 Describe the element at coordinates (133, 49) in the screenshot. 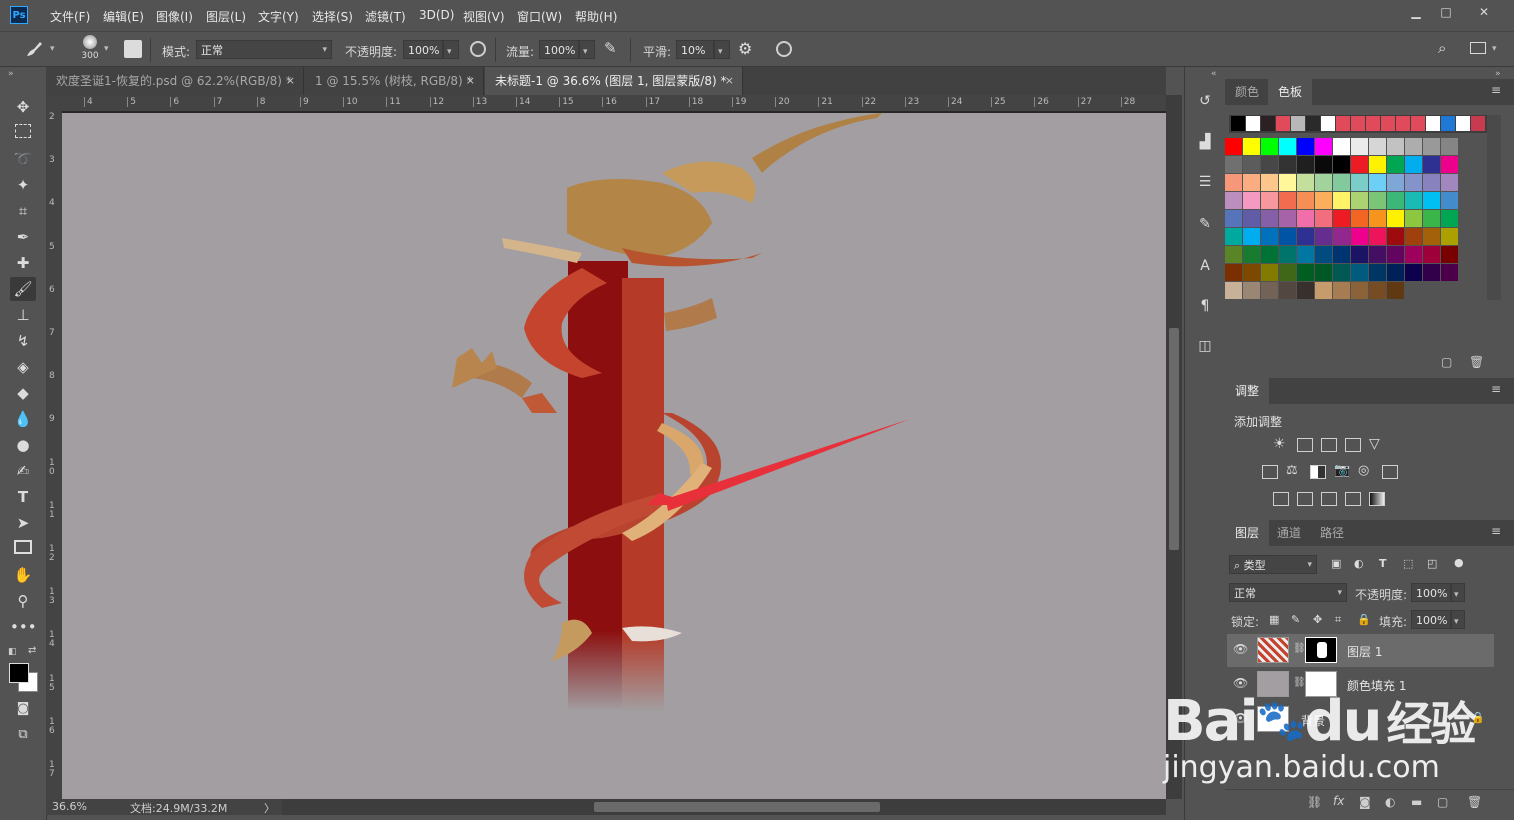

I see `brush-panel-icon` at that location.